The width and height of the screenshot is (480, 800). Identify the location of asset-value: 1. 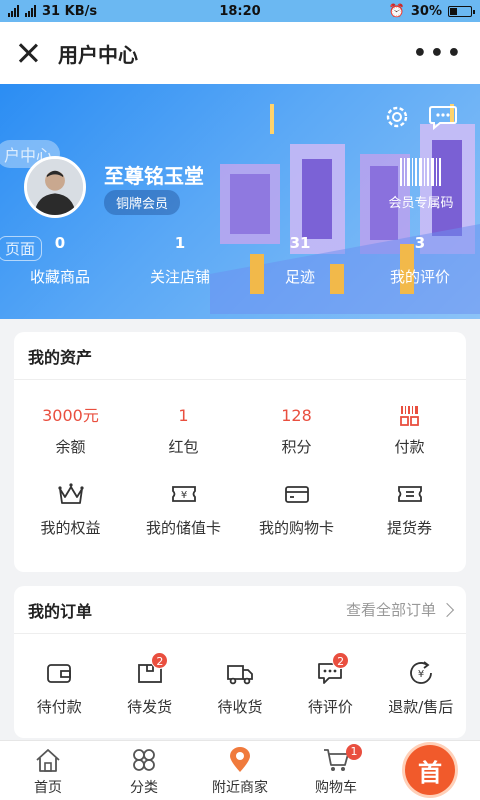
(183, 415).